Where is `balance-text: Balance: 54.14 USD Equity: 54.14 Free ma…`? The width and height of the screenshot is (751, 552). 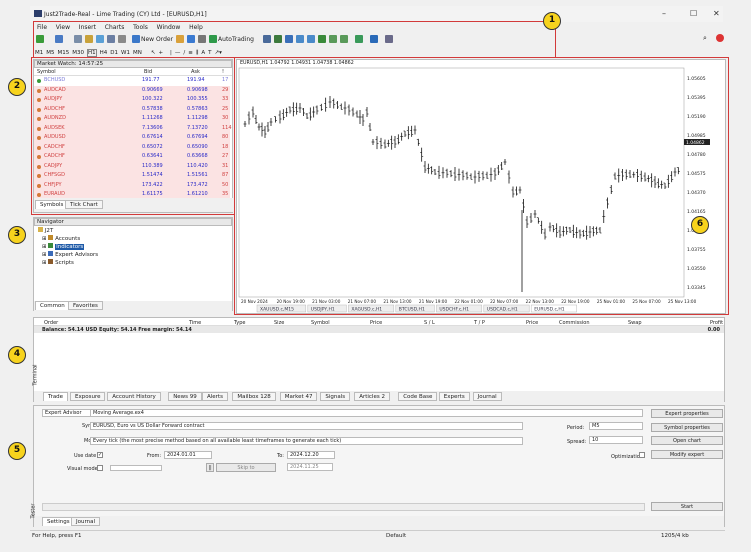
balance-text: Balance: 54.14 USD Equity: 54.14 Free ma… is located at coordinates (117, 330).